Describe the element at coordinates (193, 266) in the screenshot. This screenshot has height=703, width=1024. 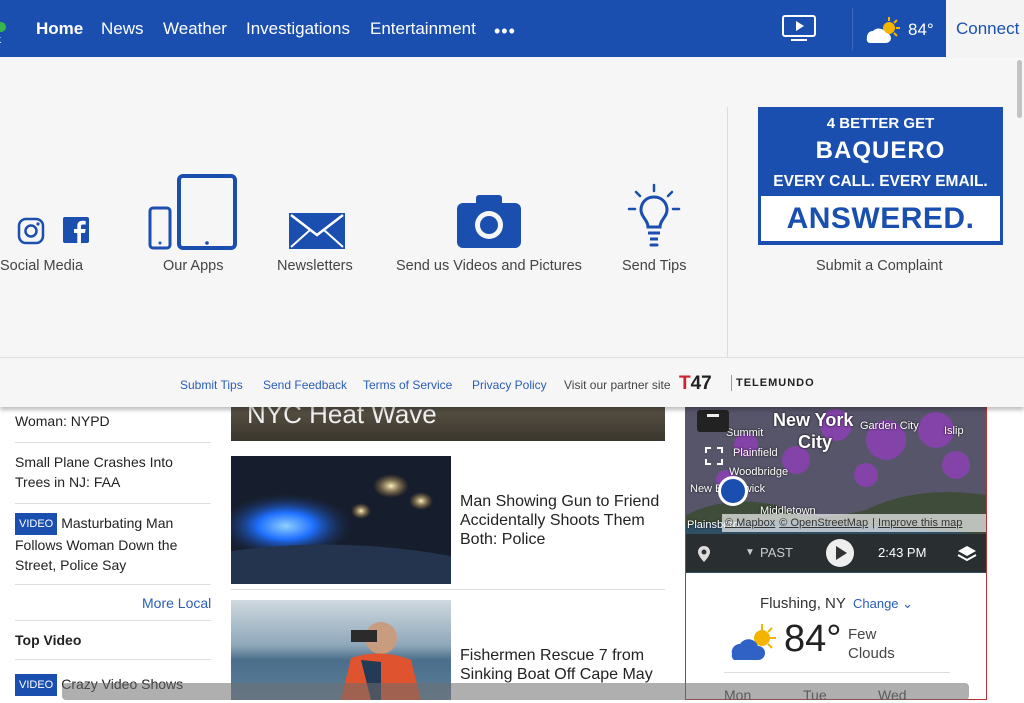
I see `menu-item-our-apps: Our Apps` at that location.